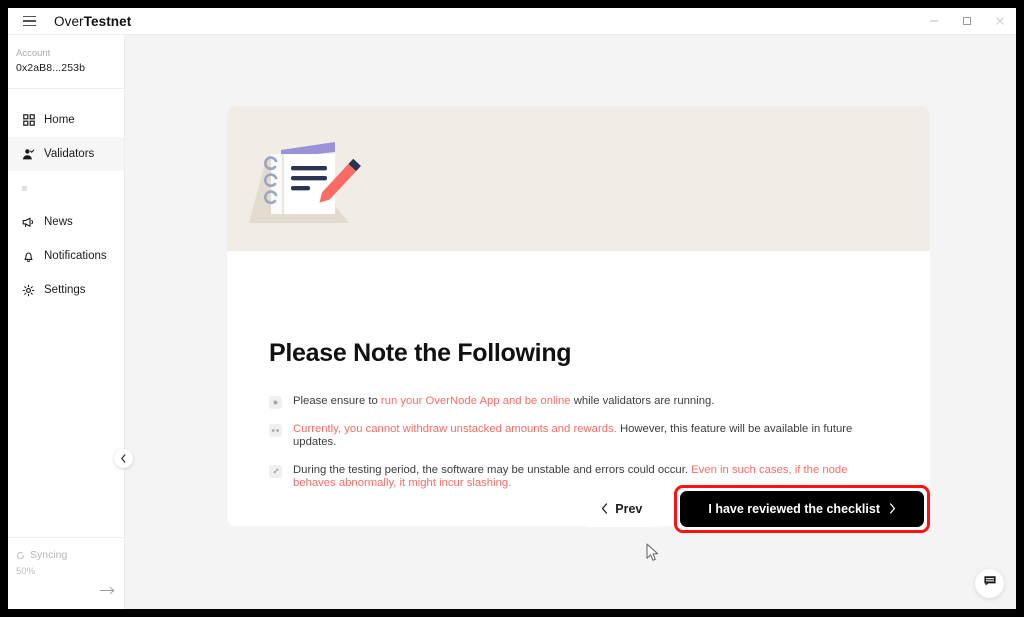  Describe the element at coordinates (933, 21) in the screenshot. I see `minimize-icon` at that location.